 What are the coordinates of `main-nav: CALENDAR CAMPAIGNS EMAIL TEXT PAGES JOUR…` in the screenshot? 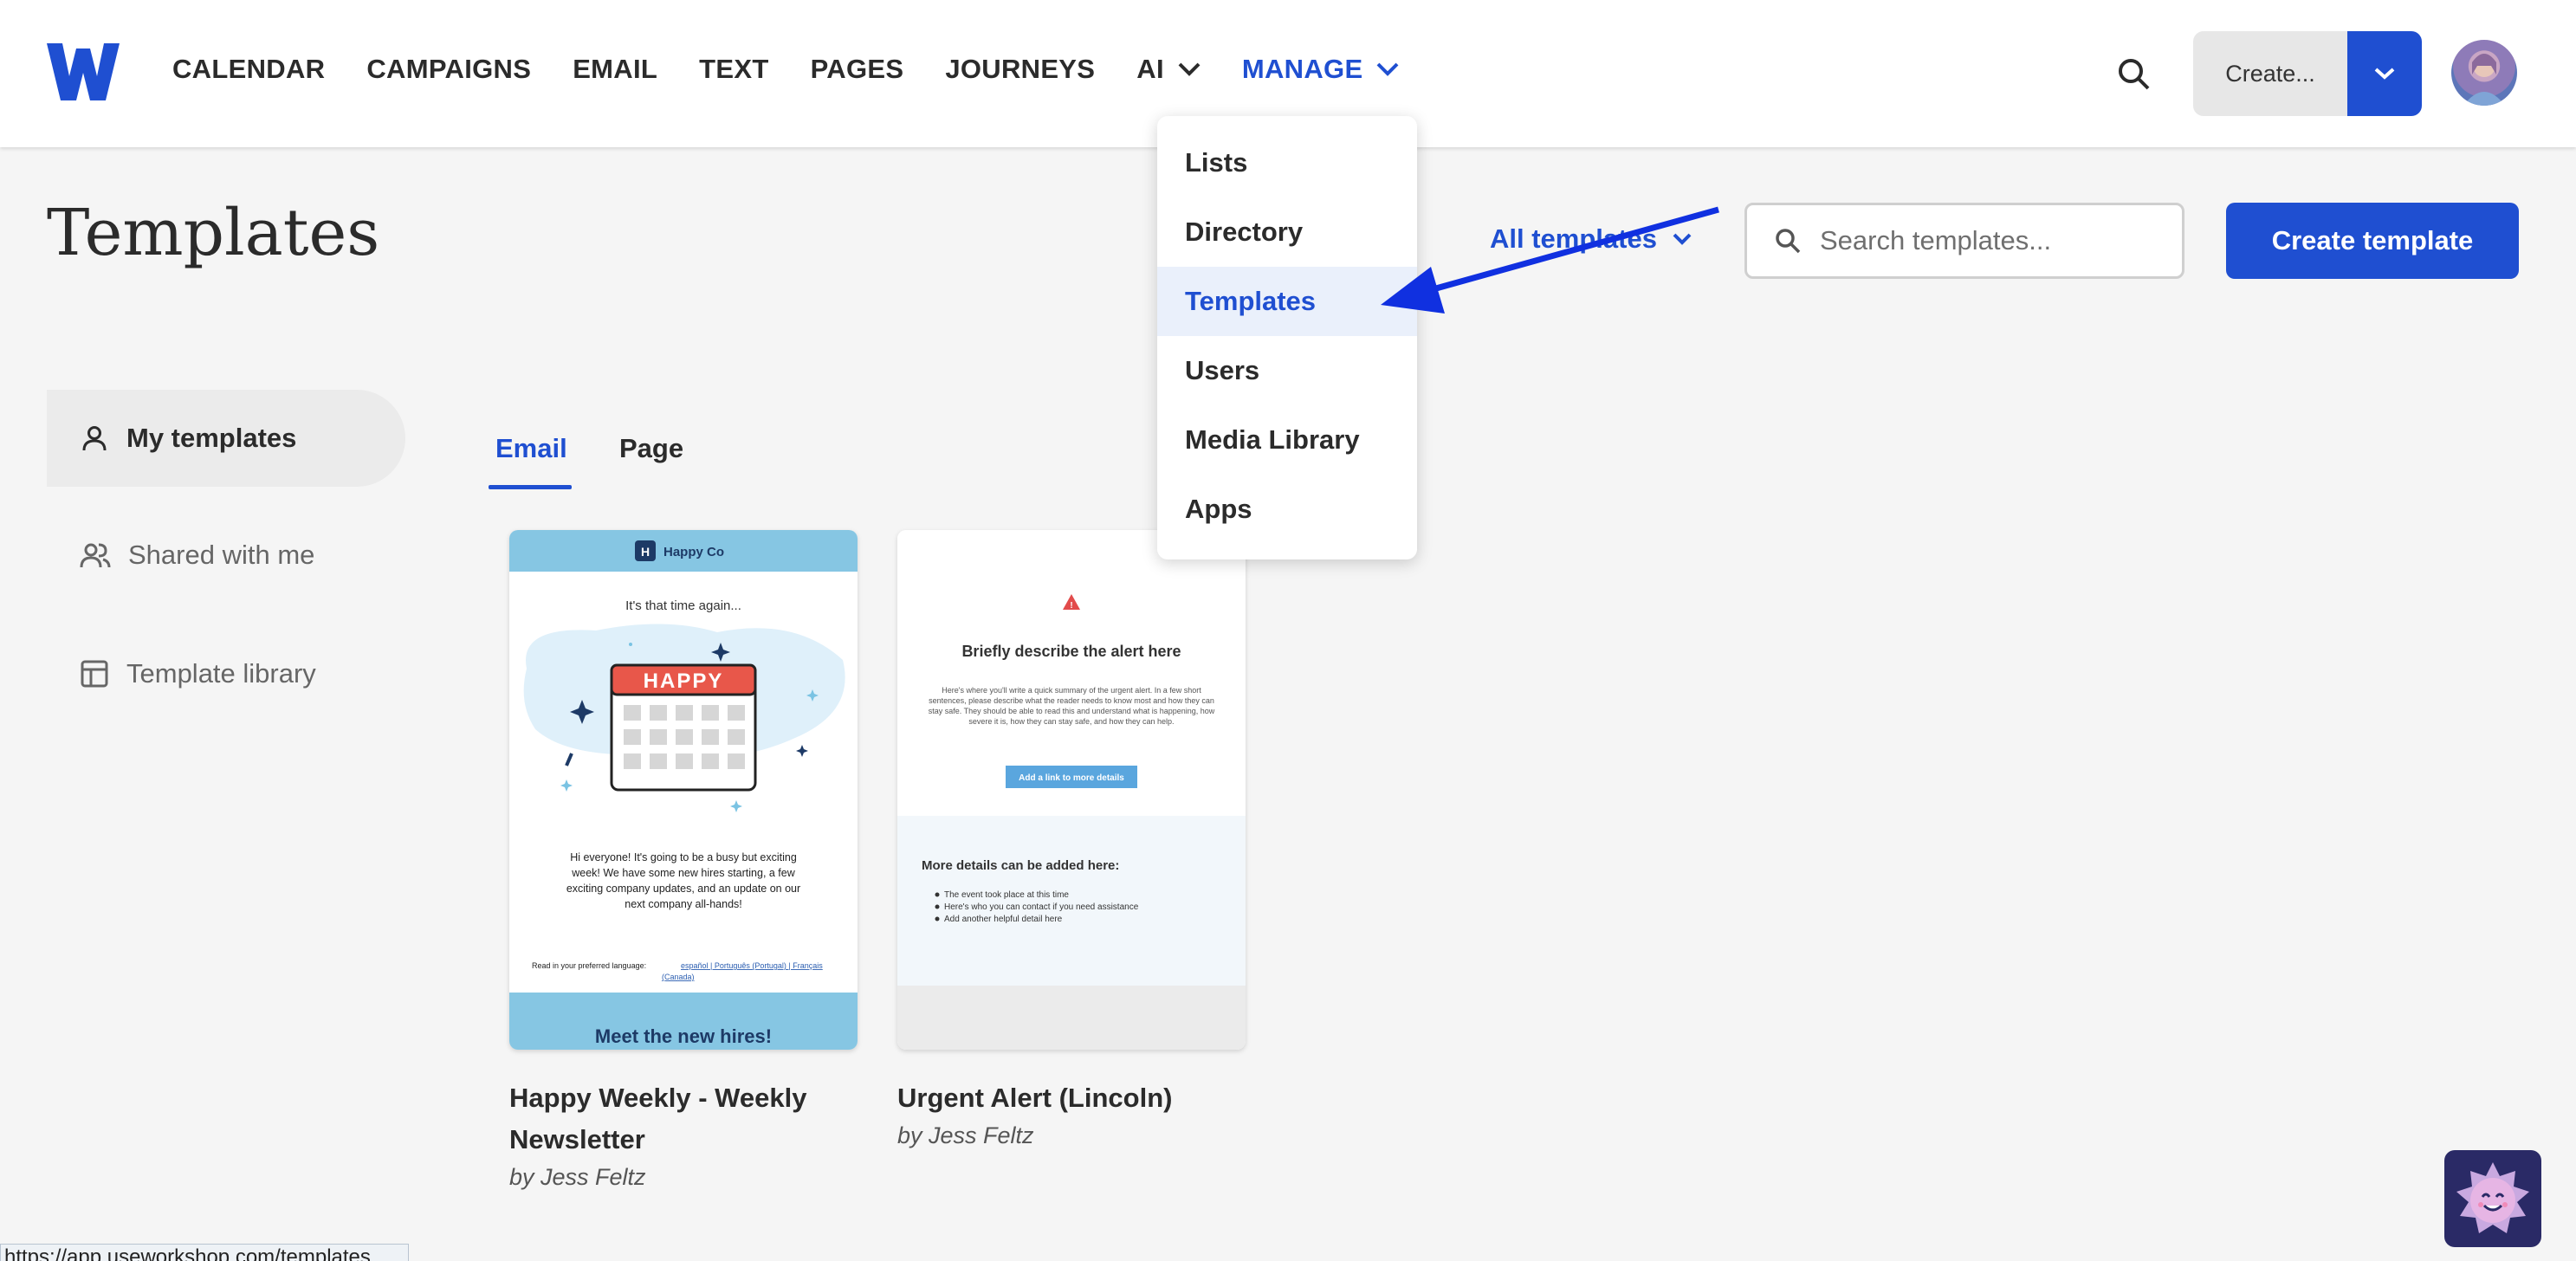 It's located at (806, 69).